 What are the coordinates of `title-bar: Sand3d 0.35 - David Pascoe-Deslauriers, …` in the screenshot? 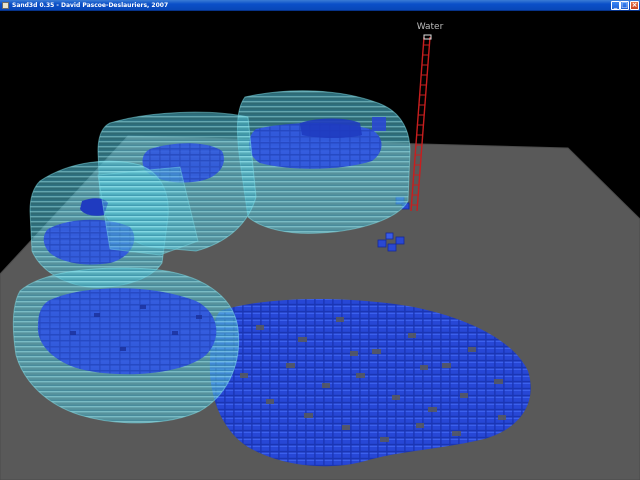 It's located at (320, 5).